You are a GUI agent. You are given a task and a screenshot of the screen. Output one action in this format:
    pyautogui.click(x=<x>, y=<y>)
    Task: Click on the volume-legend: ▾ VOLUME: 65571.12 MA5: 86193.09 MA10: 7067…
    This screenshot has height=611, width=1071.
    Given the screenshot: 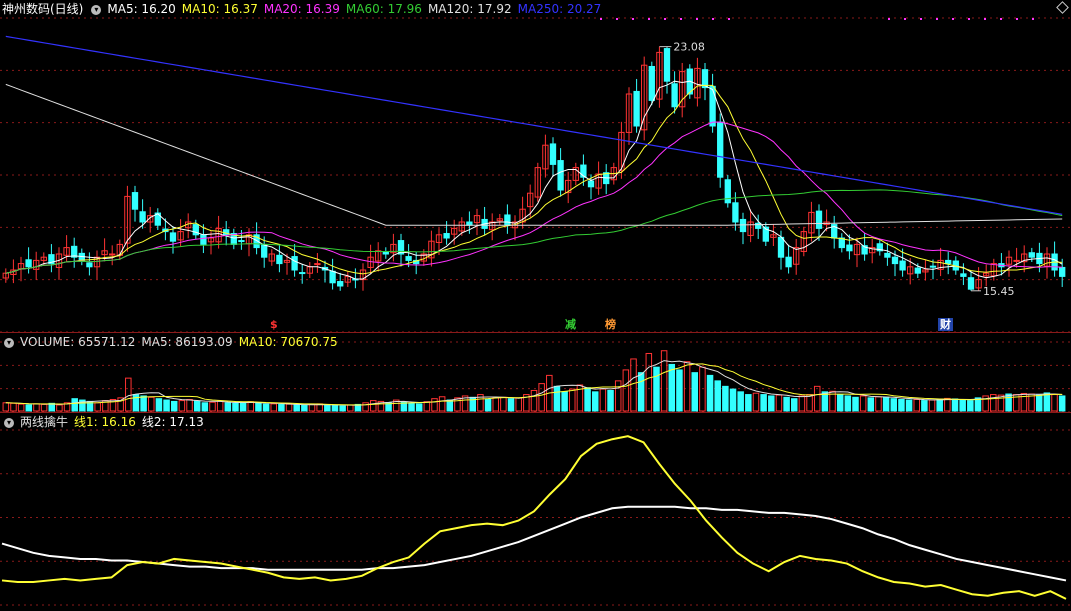 What is the action you would take?
    pyautogui.click(x=173, y=342)
    